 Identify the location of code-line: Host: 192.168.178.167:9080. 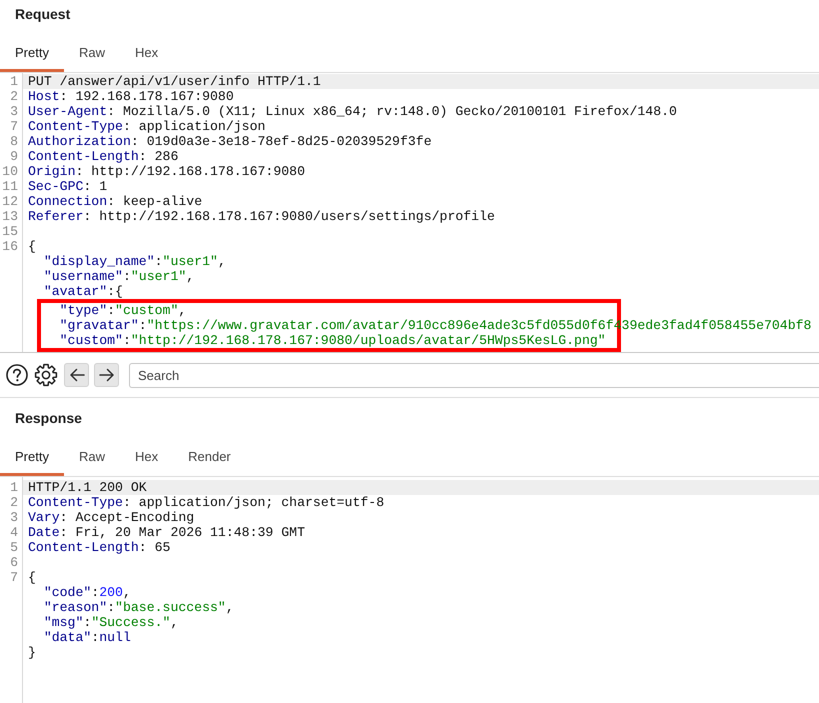
(131, 96).